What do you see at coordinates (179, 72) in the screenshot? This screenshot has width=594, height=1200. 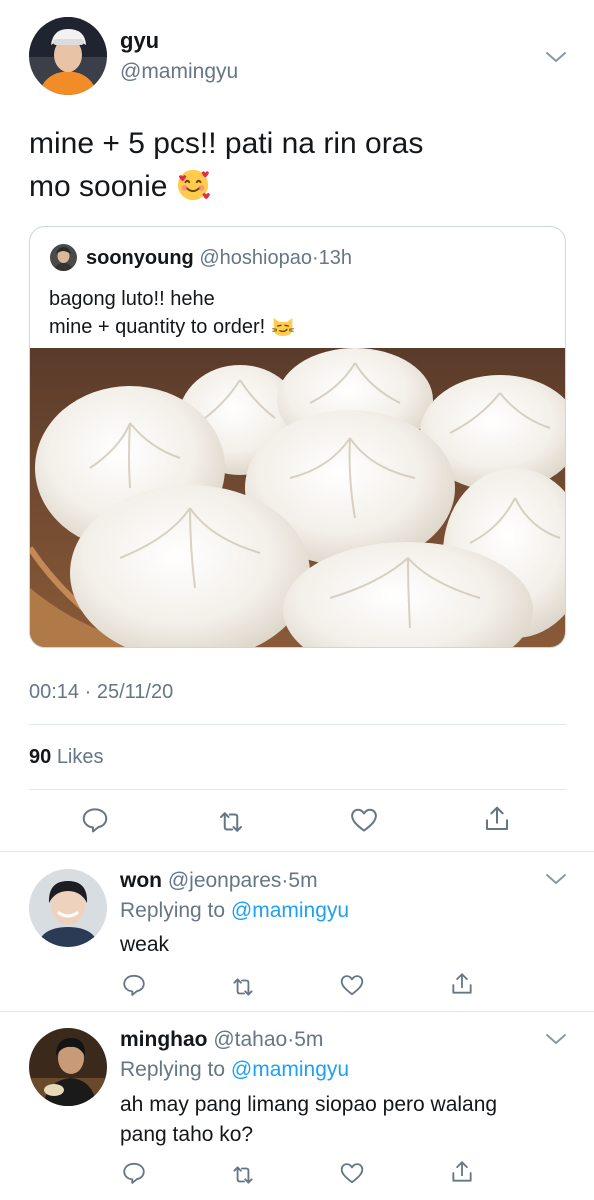 I see `author-handle: @mamingyu` at bounding box center [179, 72].